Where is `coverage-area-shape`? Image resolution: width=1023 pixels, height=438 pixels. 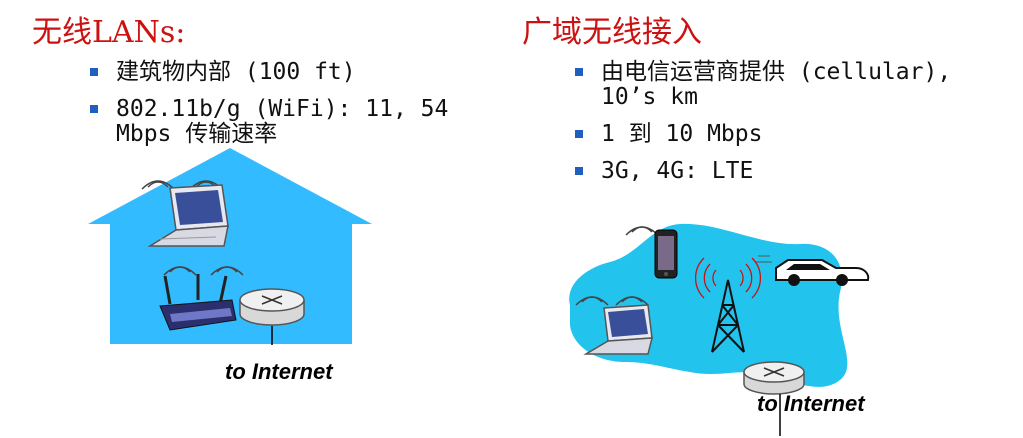 coverage-area-shape is located at coordinates (708, 305).